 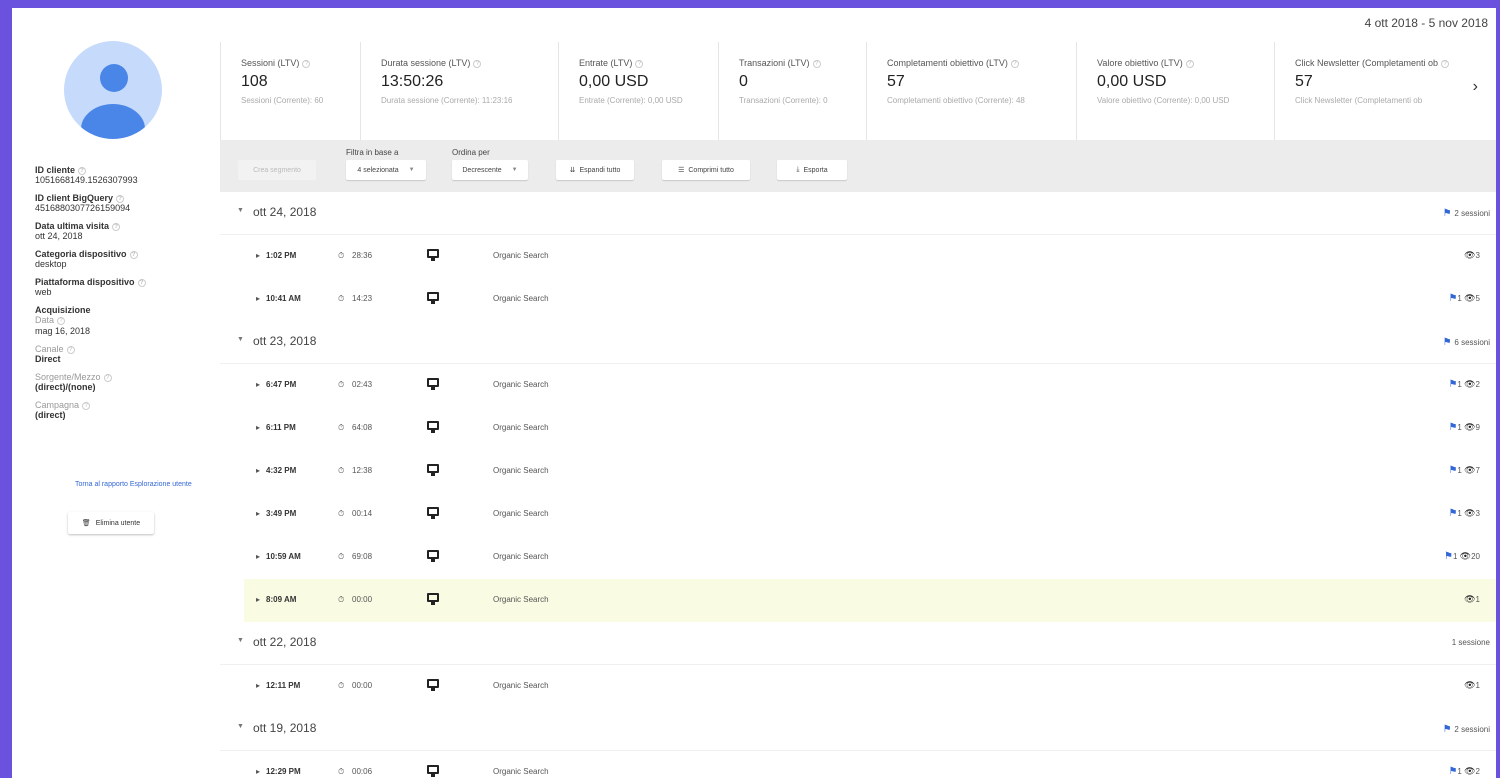 I want to click on session-row: ▸ 4:32 PM ⏱ 12:38 Organic Search ⚑1 👁7, so click(x=858, y=471).